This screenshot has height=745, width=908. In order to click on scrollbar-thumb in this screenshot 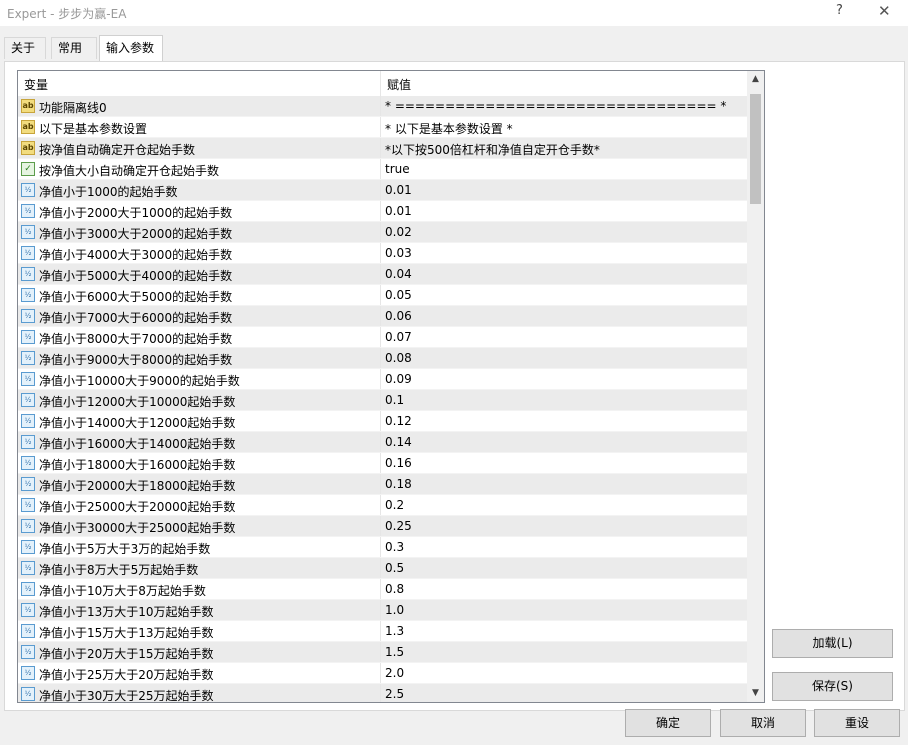, I will do `click(755, 149)`.